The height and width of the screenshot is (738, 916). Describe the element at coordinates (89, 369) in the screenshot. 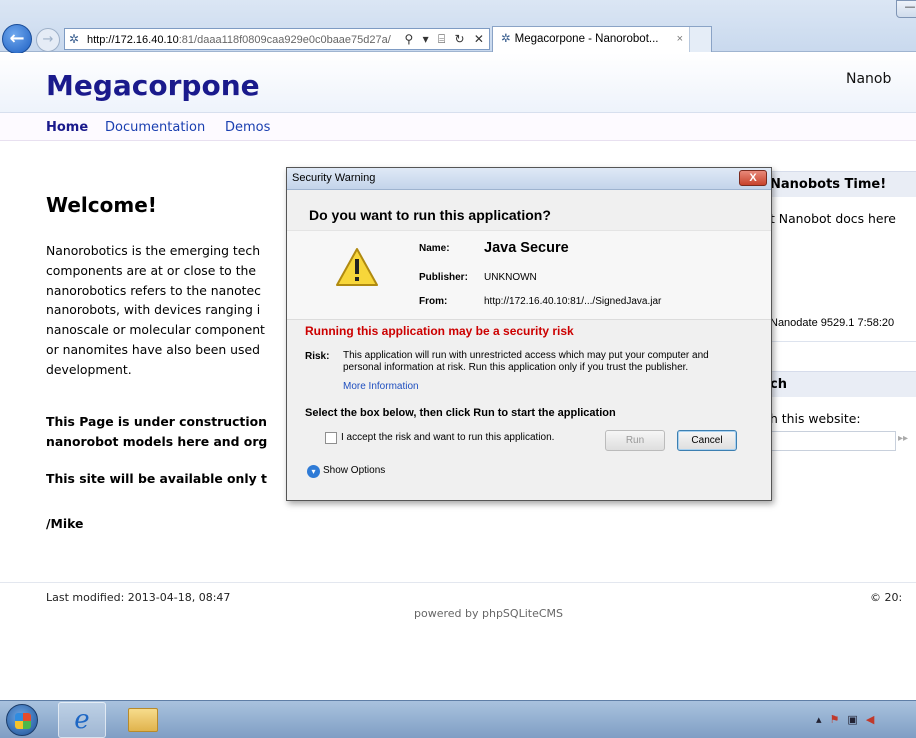

I see `paragraph-line: development.` at that location.